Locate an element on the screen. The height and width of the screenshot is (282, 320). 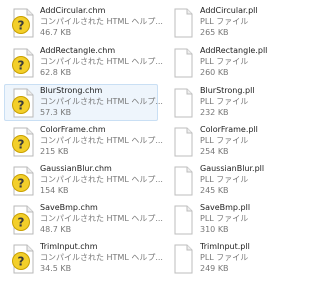
file-name: AddRectangle.chm is located at coordinates (78, 50).